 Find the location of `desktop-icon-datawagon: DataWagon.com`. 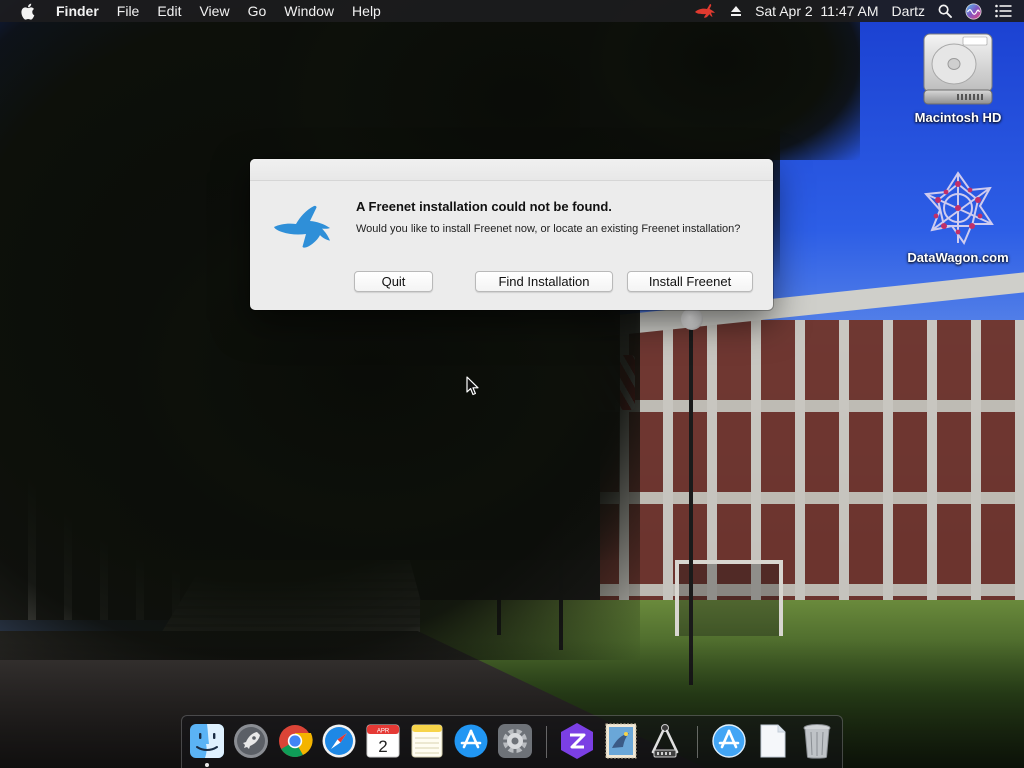

desktop-icon-datawagon: DataWagon.com is located at coordinates (958, 217).